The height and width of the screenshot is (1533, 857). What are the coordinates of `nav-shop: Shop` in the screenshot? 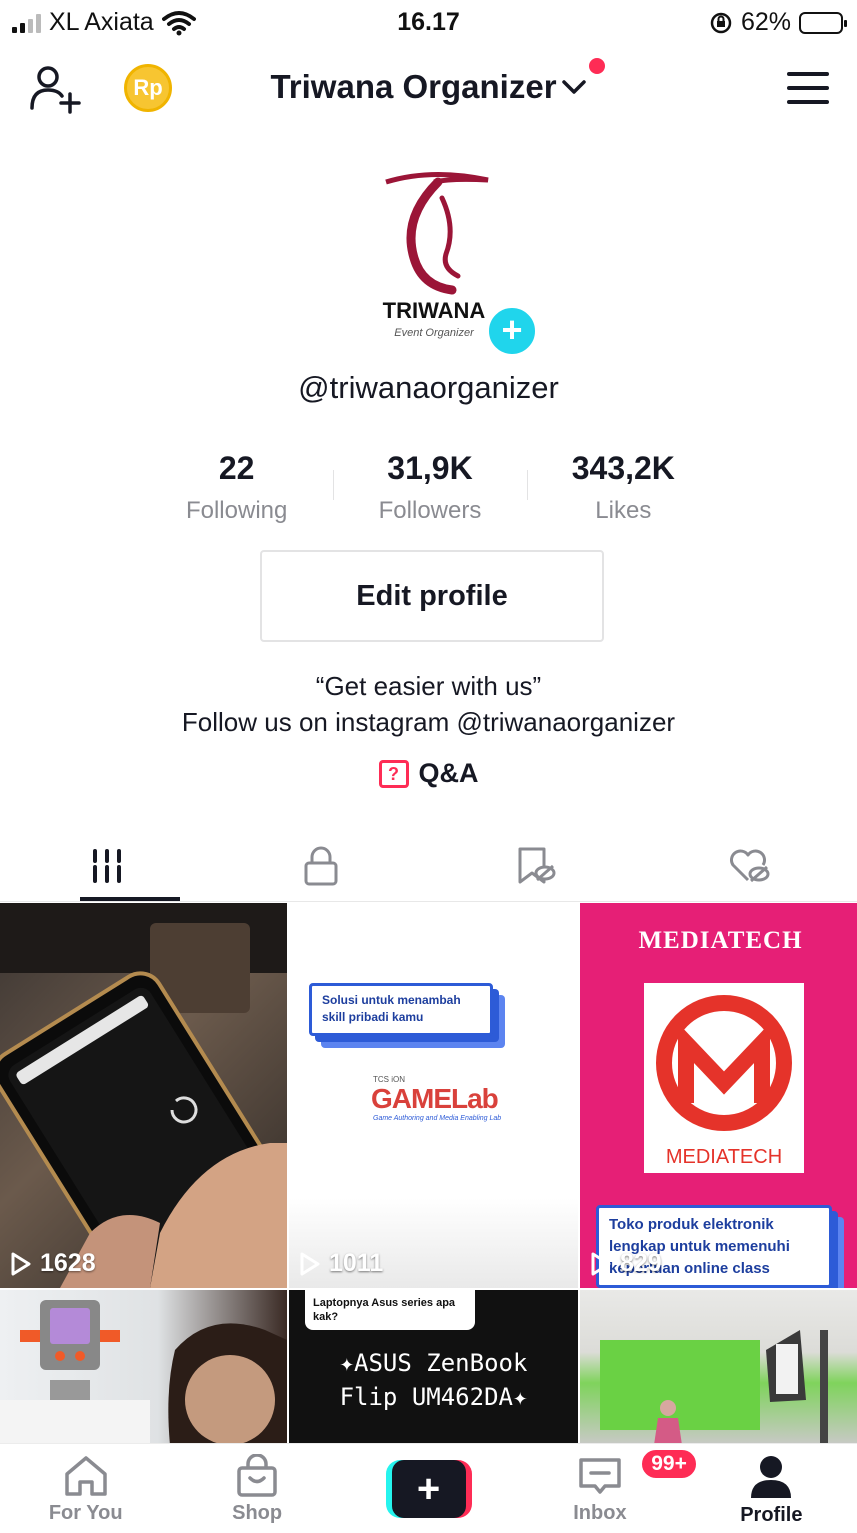 It's located at (256, 1488).